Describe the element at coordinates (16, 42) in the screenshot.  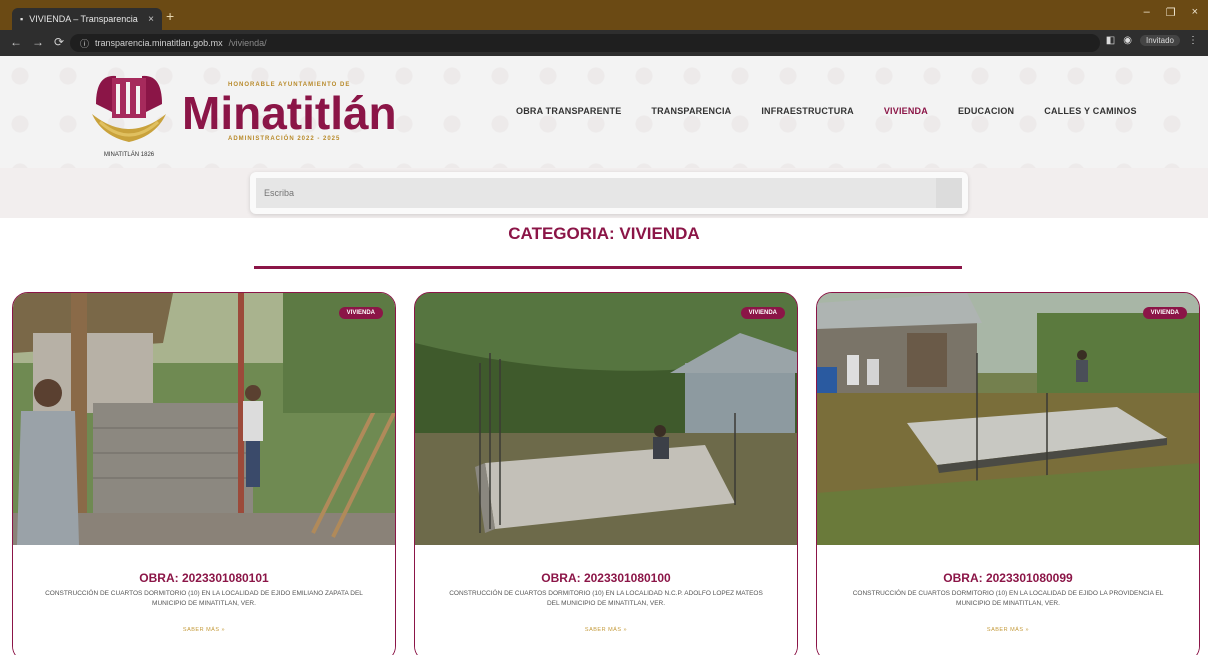
I see `back-icon: ←` at that location.